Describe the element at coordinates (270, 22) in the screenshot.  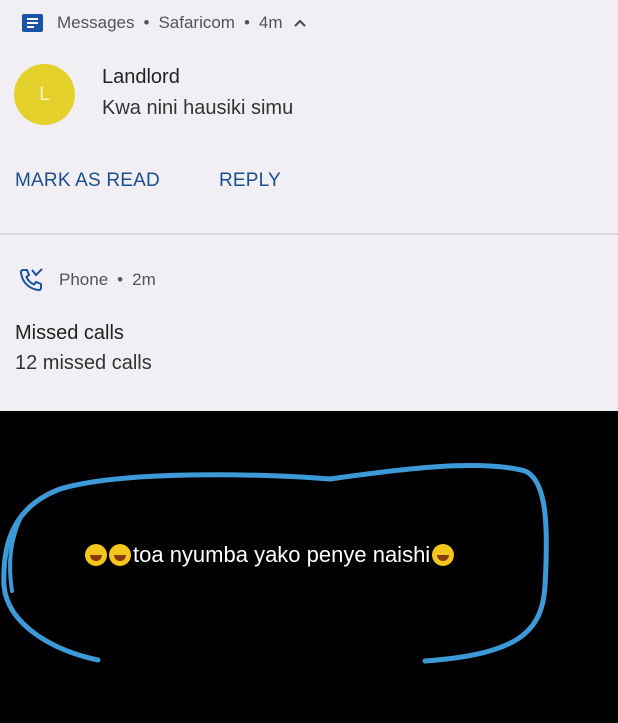
I see `notification-time: 4m` at that location.